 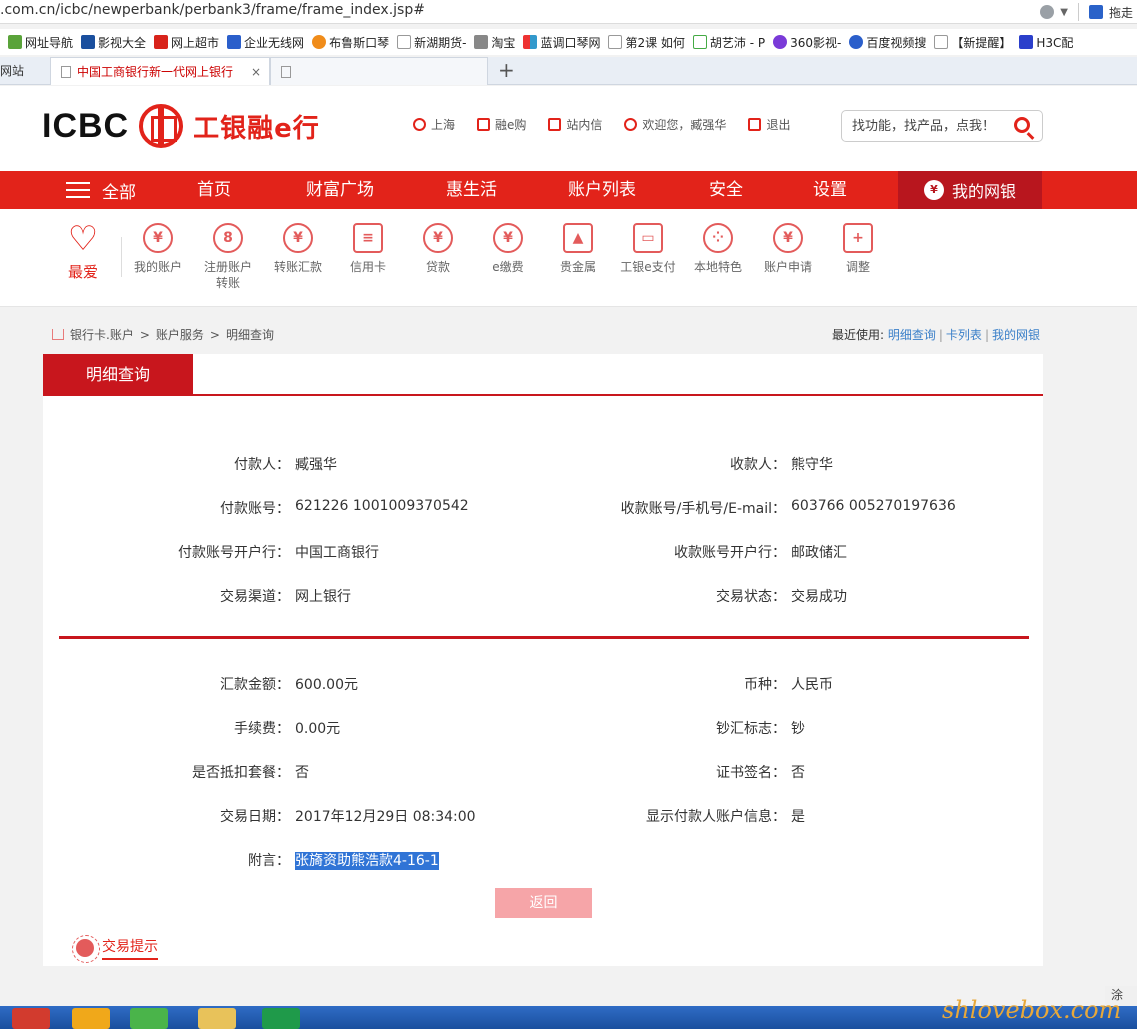 What do you see at coordinates (575, 124) in the screenshot?
I see `messages-link: 站内信` at bounding box center [575, 124].